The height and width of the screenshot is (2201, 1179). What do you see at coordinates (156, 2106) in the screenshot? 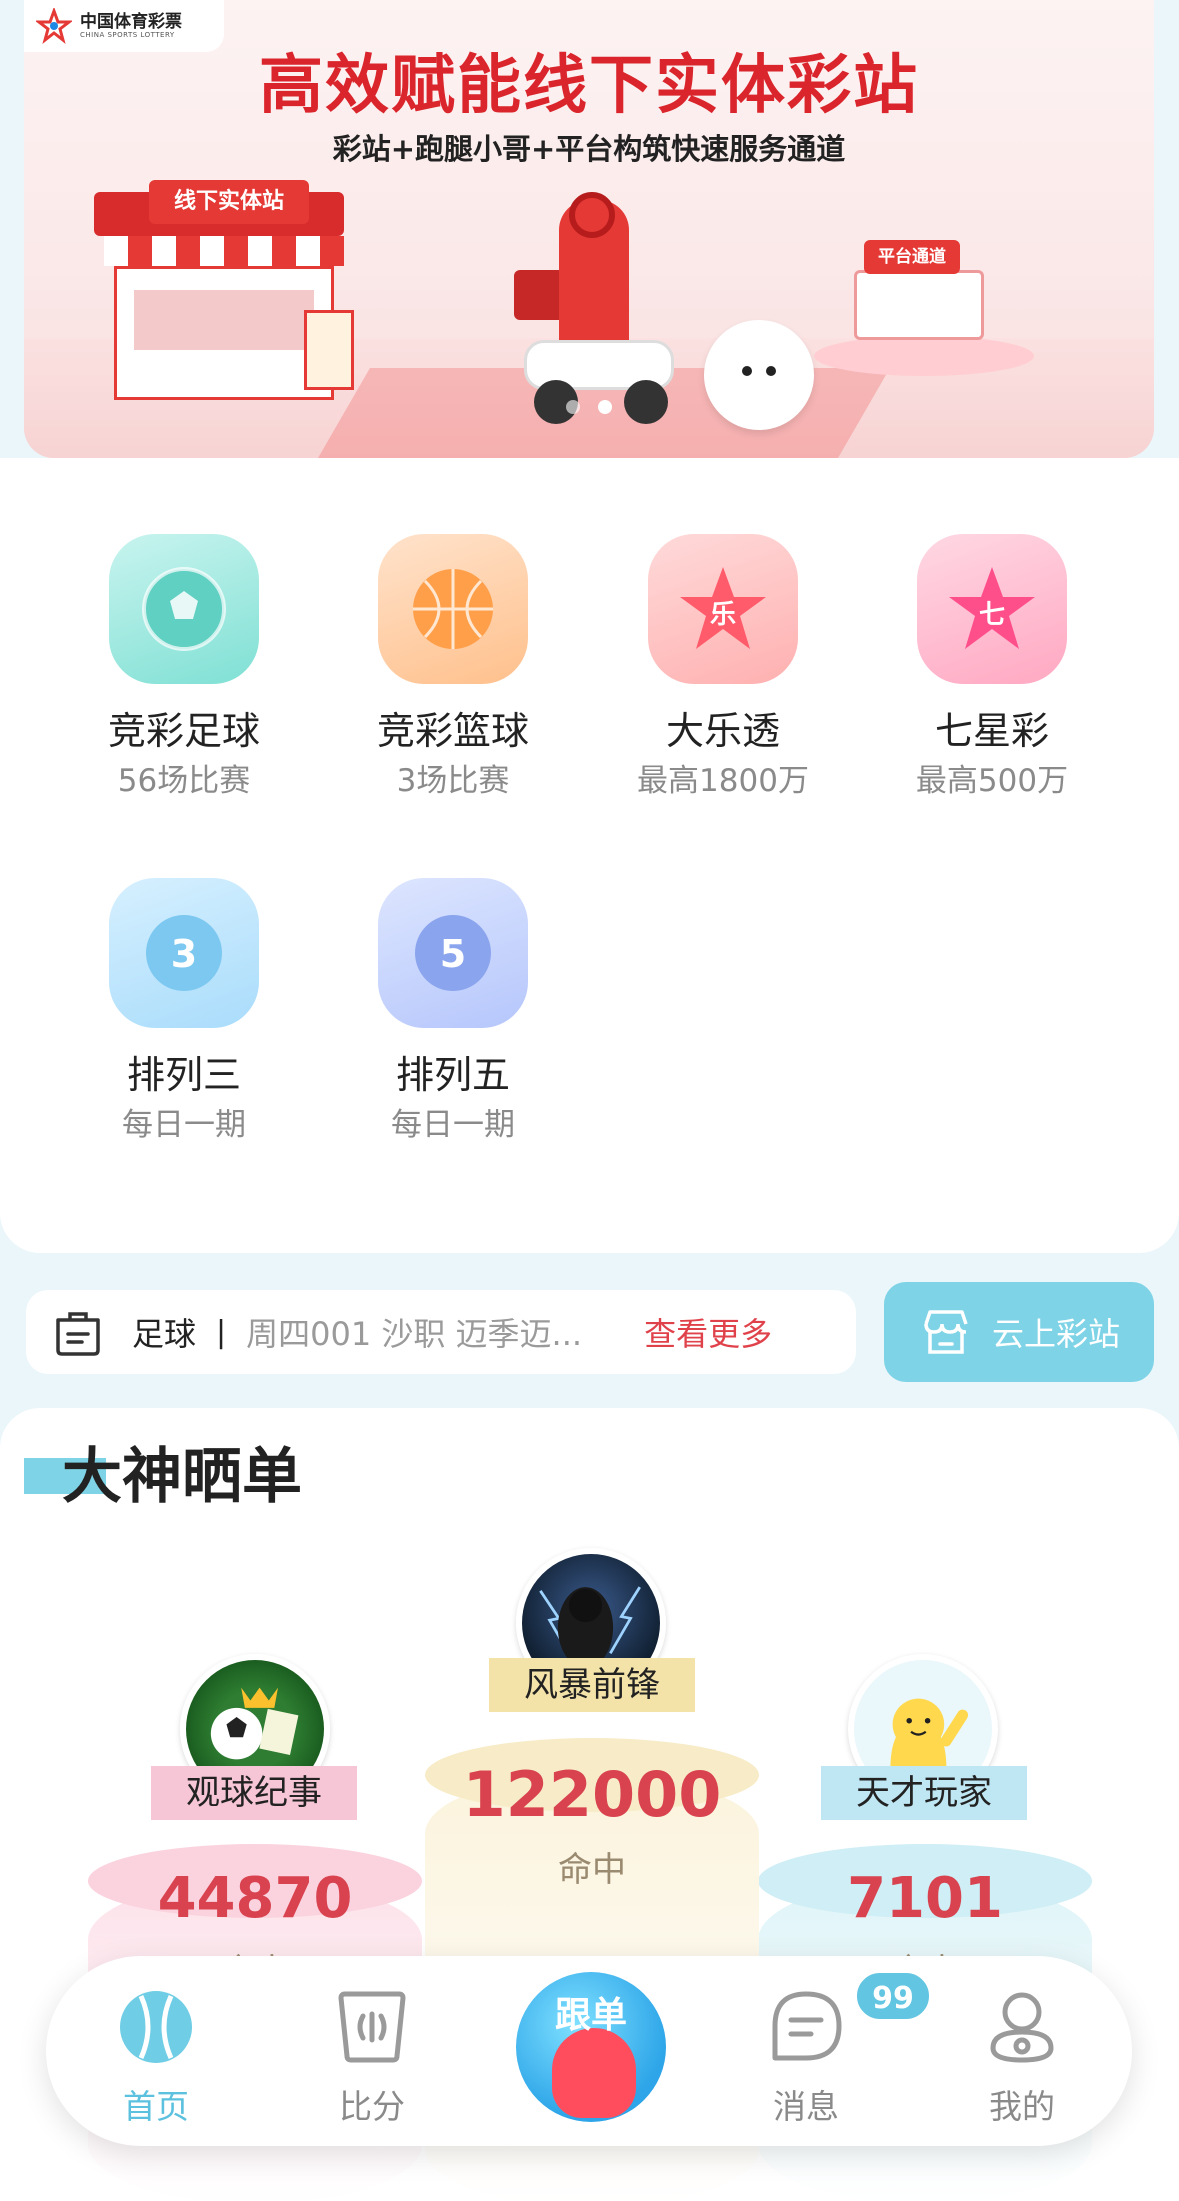
I see `nav-label: 首页` at bounding box center [156, 2106].